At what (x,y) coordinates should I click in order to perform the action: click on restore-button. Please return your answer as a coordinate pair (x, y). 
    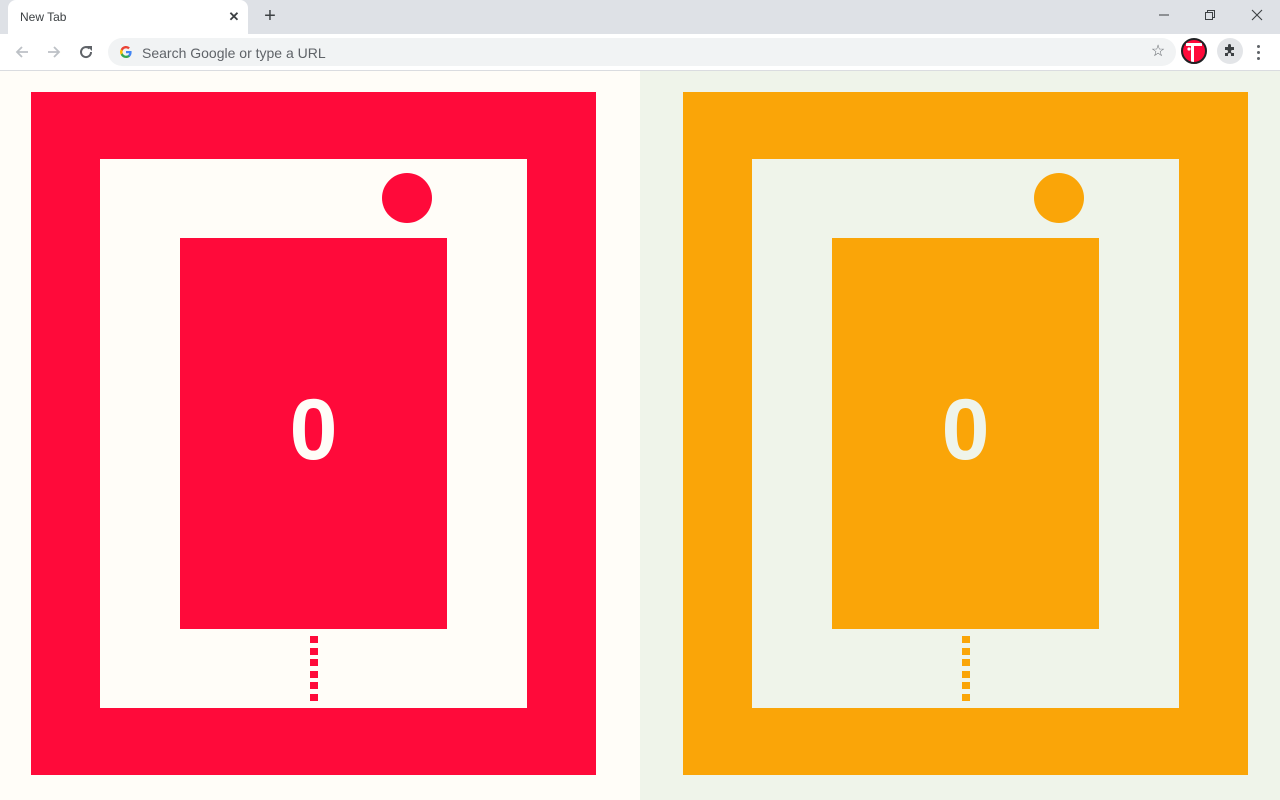
    Looking at the image, I should click on (1210, 15).